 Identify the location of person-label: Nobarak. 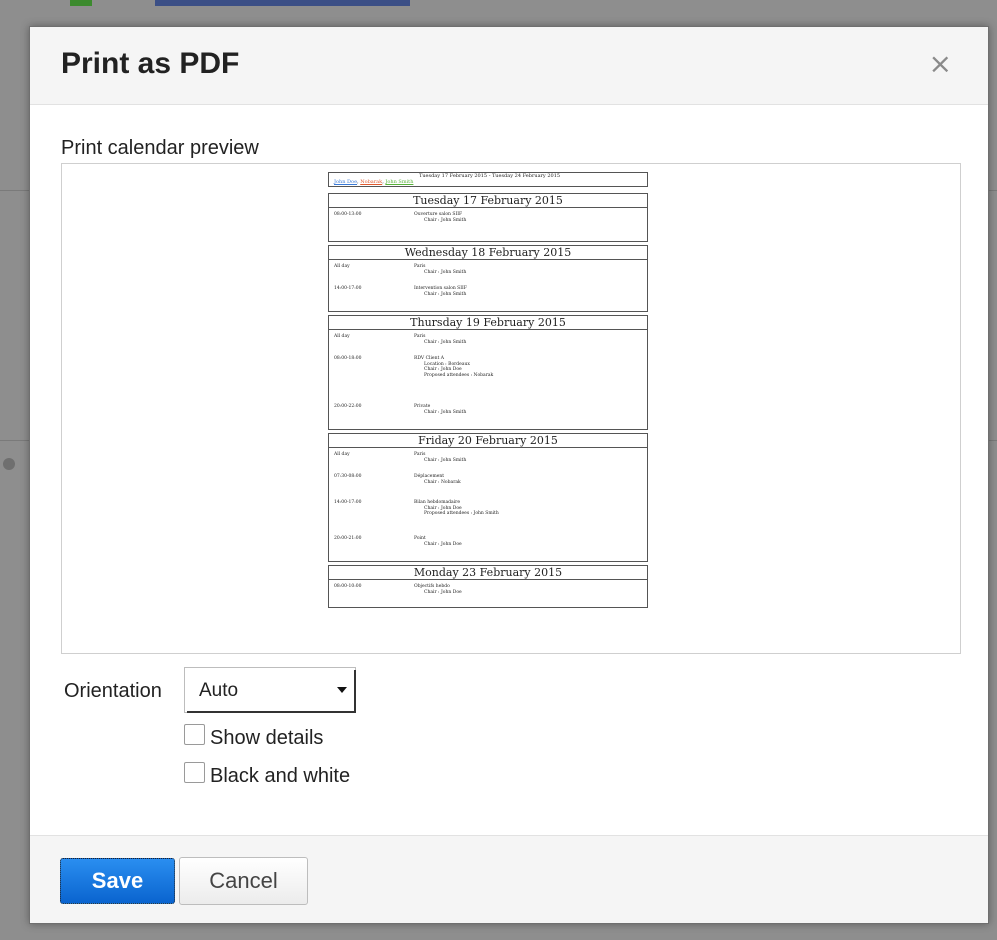
(371, 182).